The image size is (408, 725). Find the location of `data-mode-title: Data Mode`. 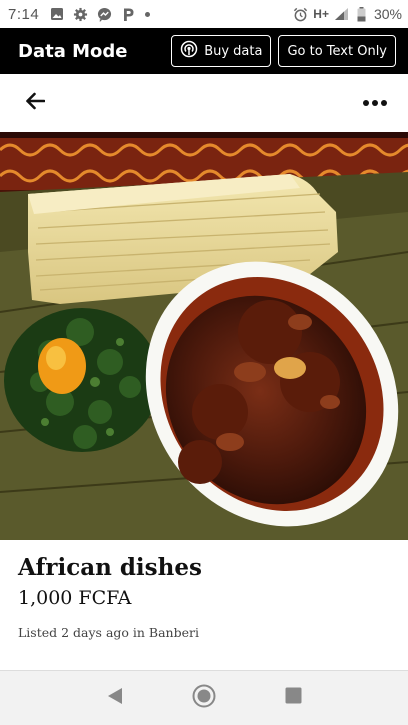

data-mode-title: Data Mode is located at coordinates (73, 51).